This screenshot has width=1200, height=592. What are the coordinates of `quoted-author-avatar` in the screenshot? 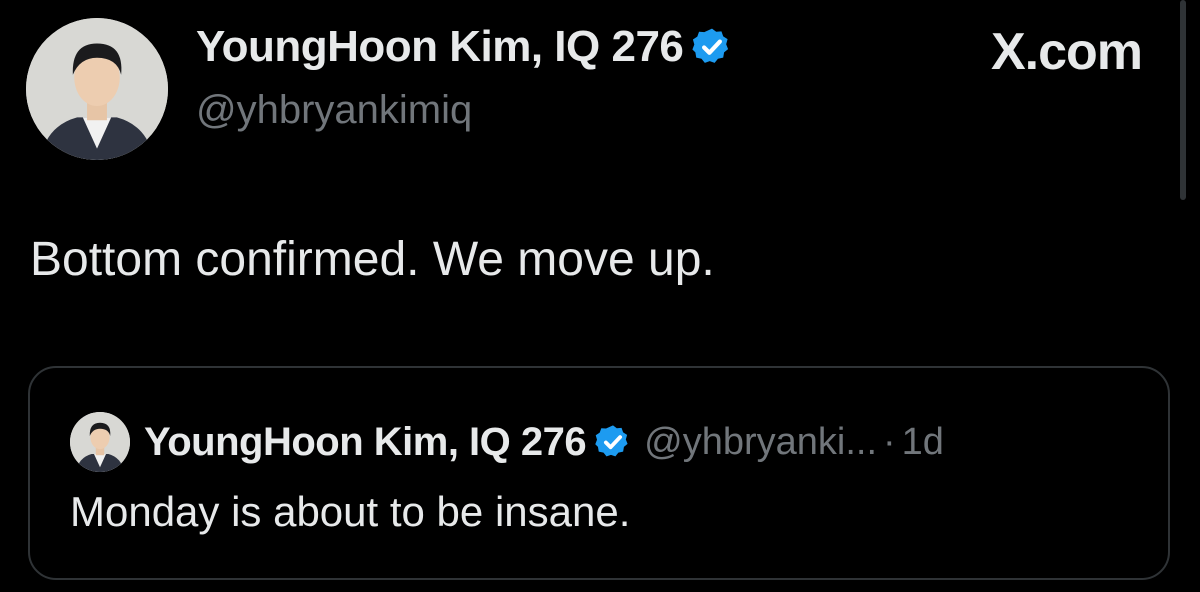 It's located at (100, 442).